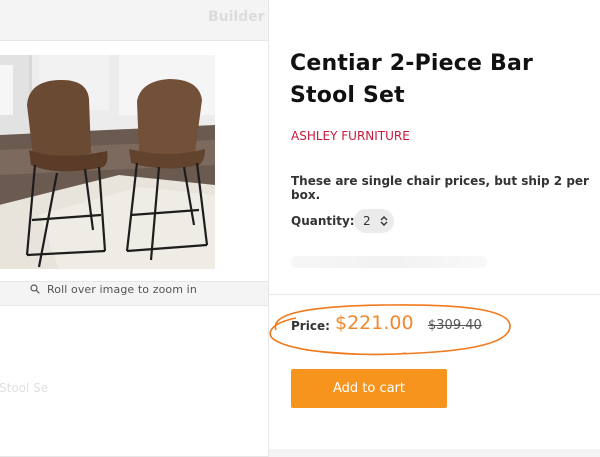 The height and width of the screenshot is (457, 600). What do you see at coordinates (35, 289) in the screenshot?
I see `search-icon` at bounding box center [35, 289].